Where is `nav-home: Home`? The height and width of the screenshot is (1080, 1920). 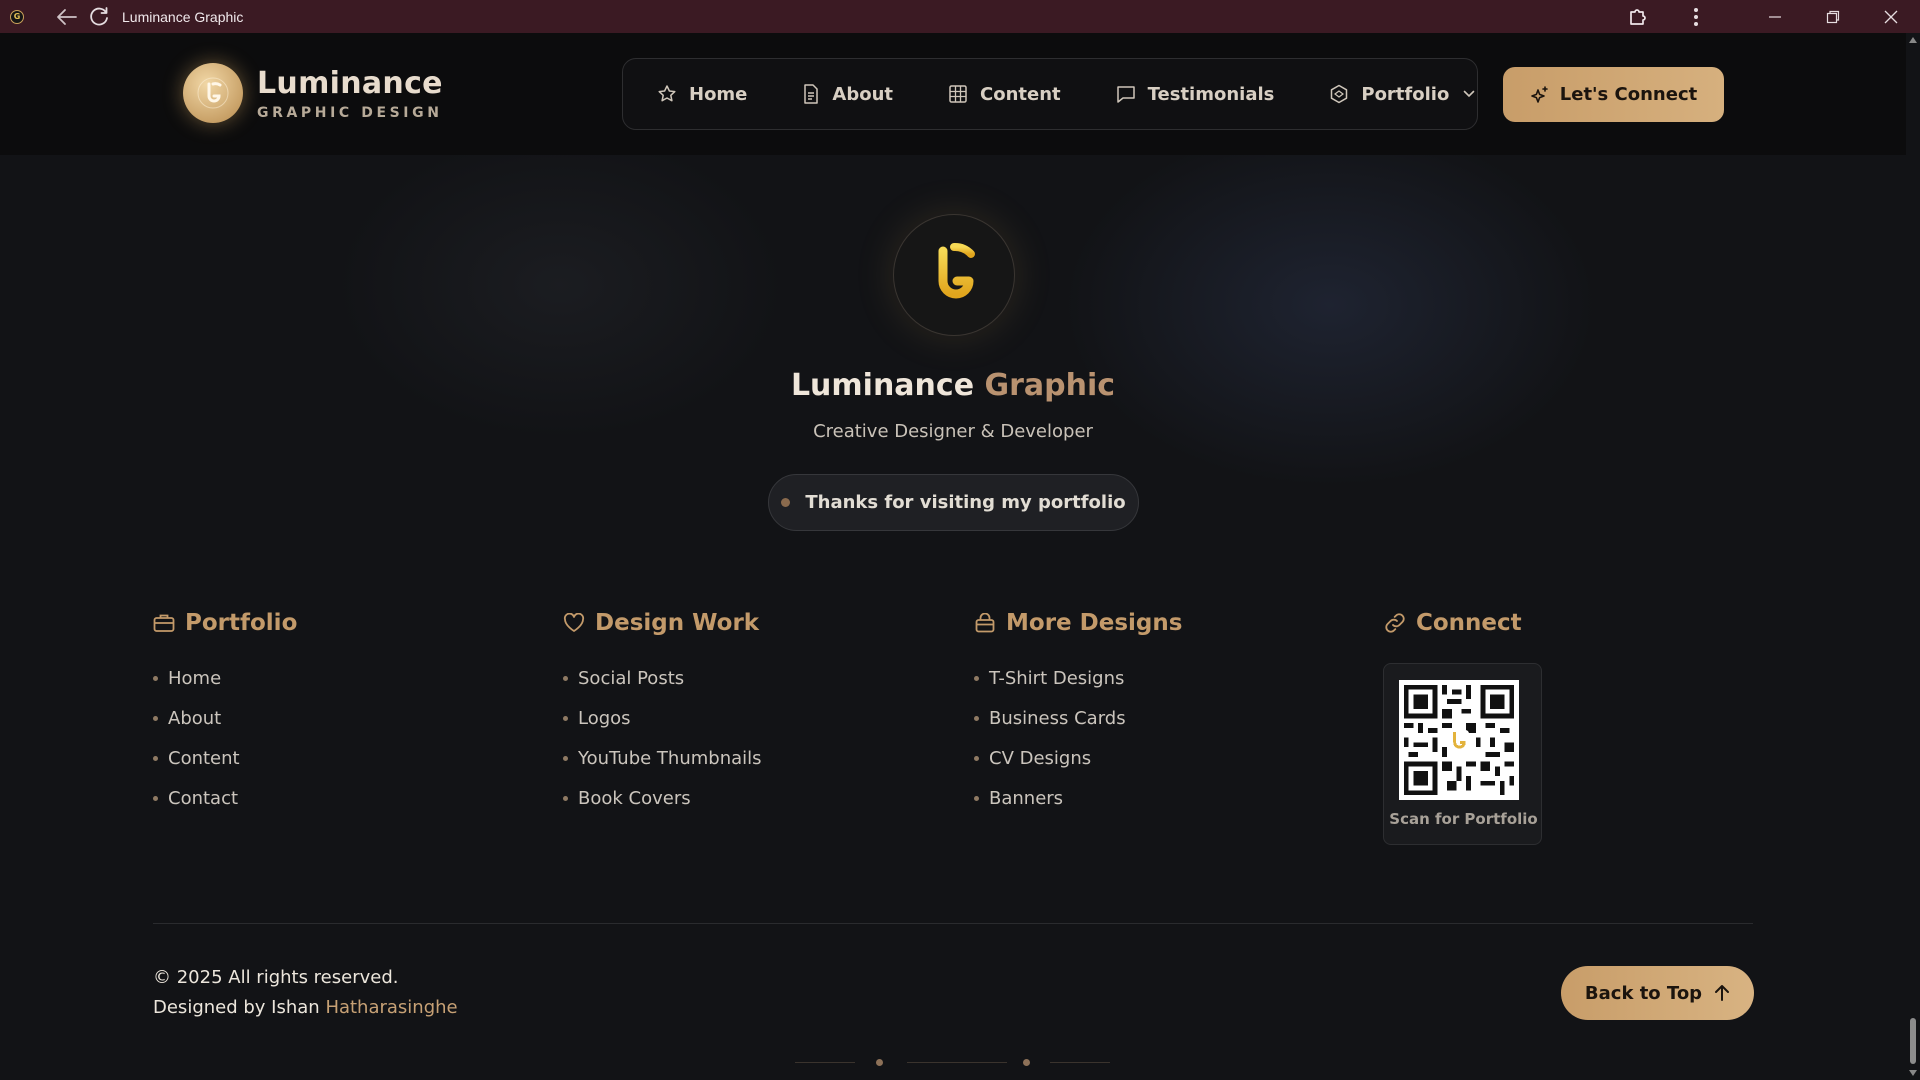
nav-home: Home is located at coordinates (702, 94).